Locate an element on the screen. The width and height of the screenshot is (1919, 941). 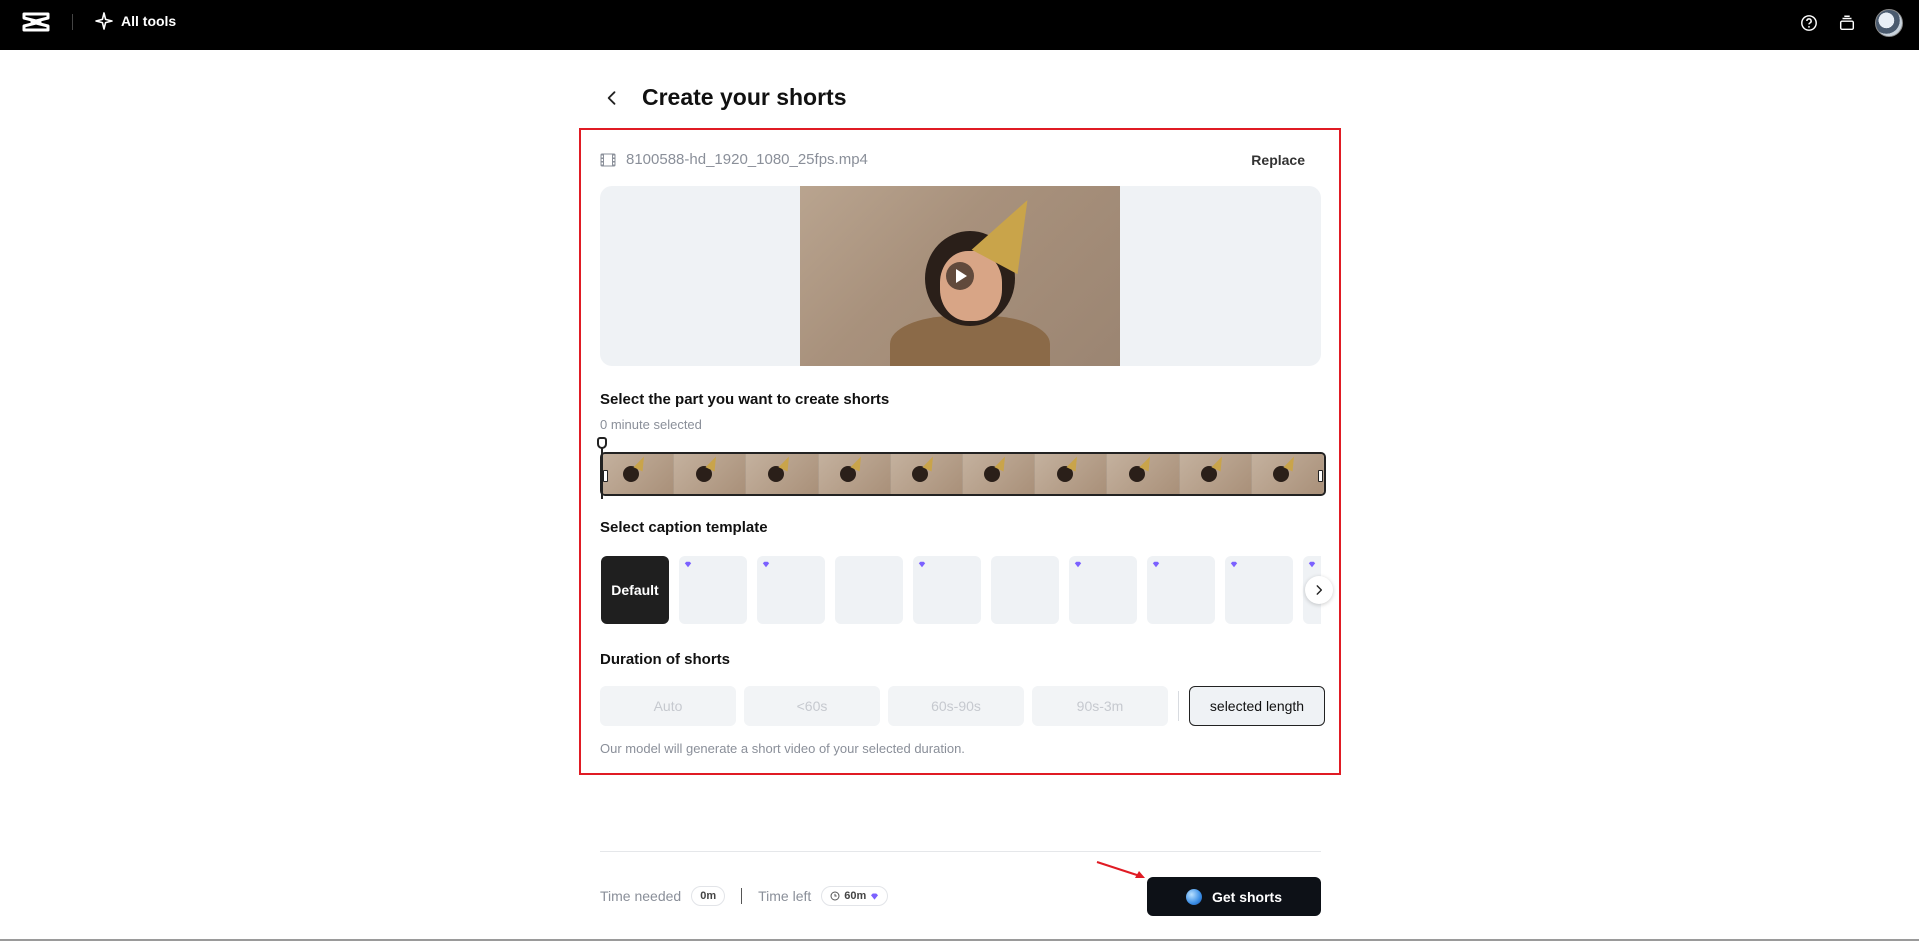
file-name: 8100588-hd_1920_1080_25fps.mp4 is located at coordinates (747, 159).